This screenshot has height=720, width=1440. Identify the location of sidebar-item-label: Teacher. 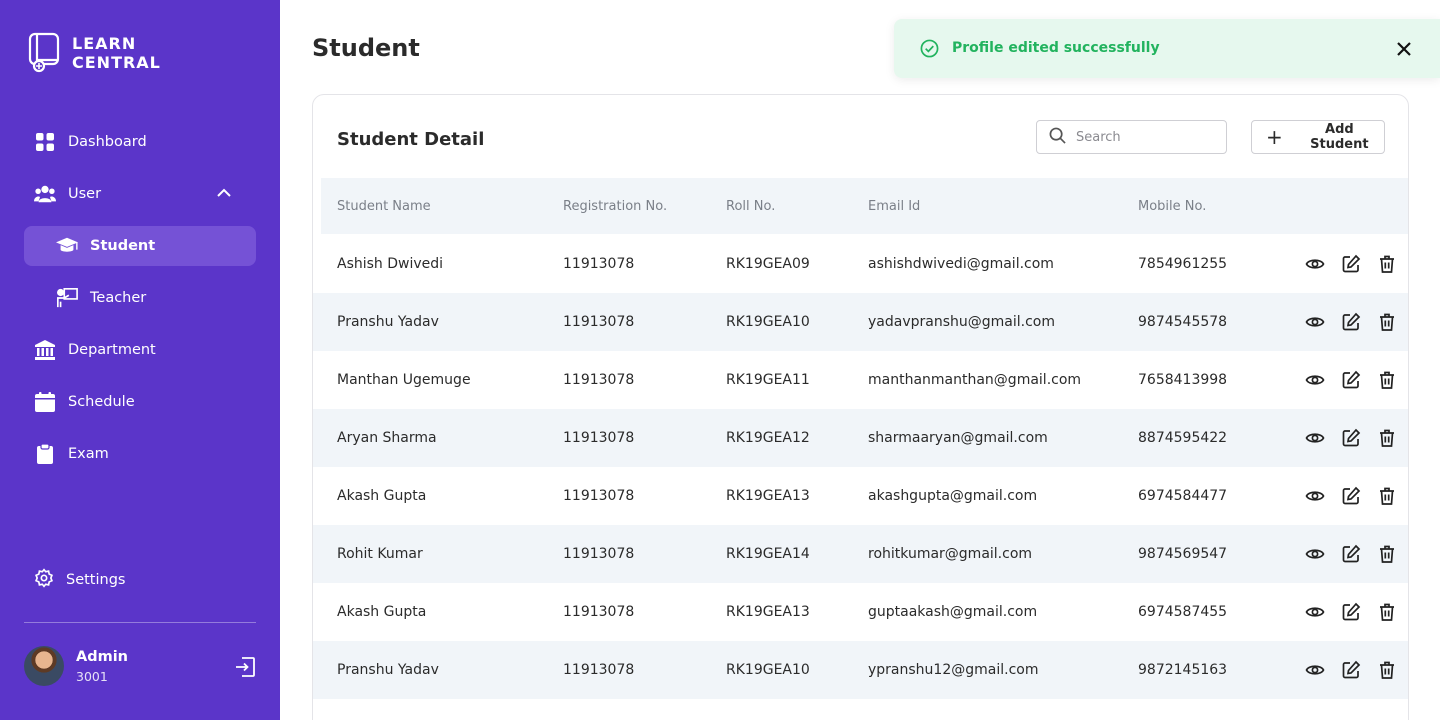
(118, 298).